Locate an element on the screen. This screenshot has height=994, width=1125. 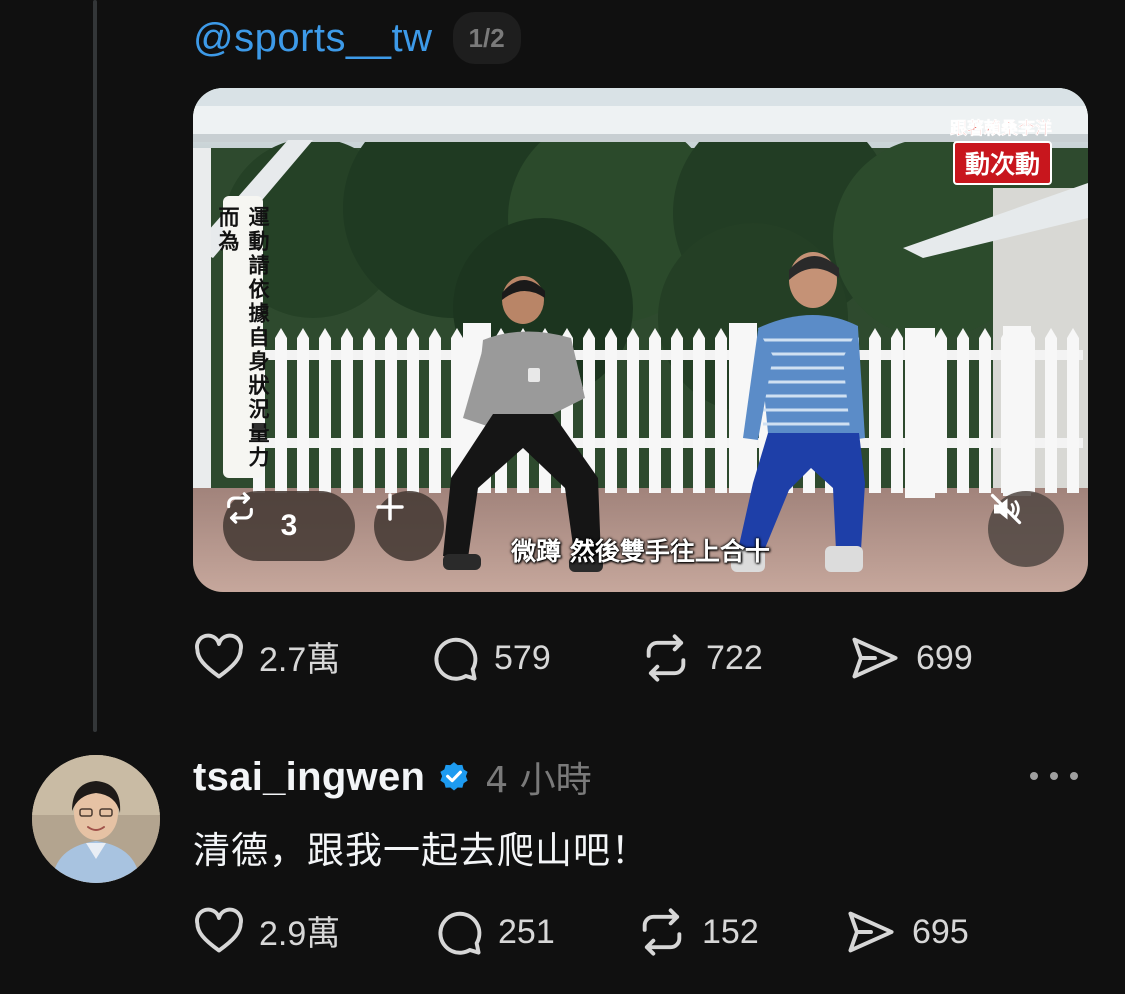
mute-toggle-button is located at coordinates (1026, 529).